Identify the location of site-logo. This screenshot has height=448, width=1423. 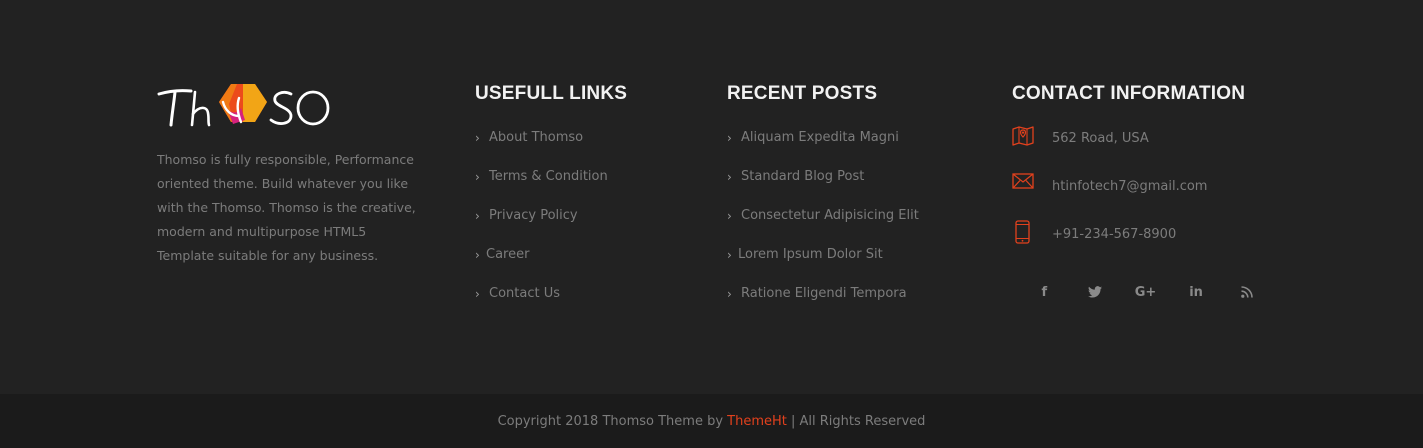
(244, 106).